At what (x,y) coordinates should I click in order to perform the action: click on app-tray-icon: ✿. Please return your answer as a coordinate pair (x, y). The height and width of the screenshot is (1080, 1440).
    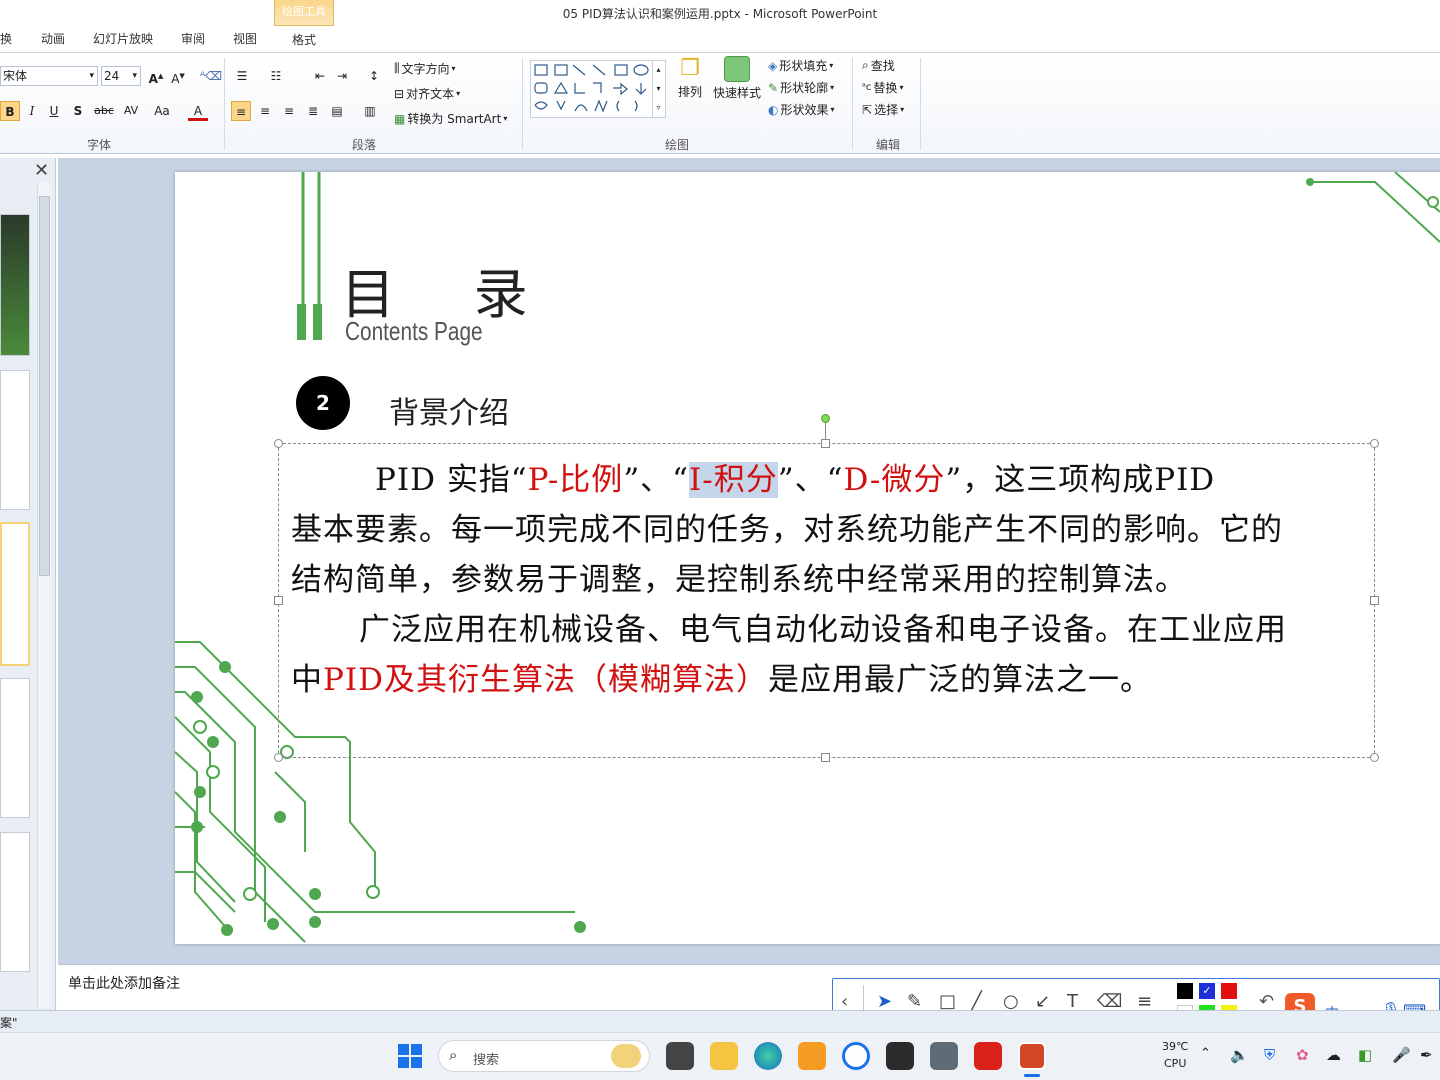
    Looking at the image, I should click on (1302, 1055).